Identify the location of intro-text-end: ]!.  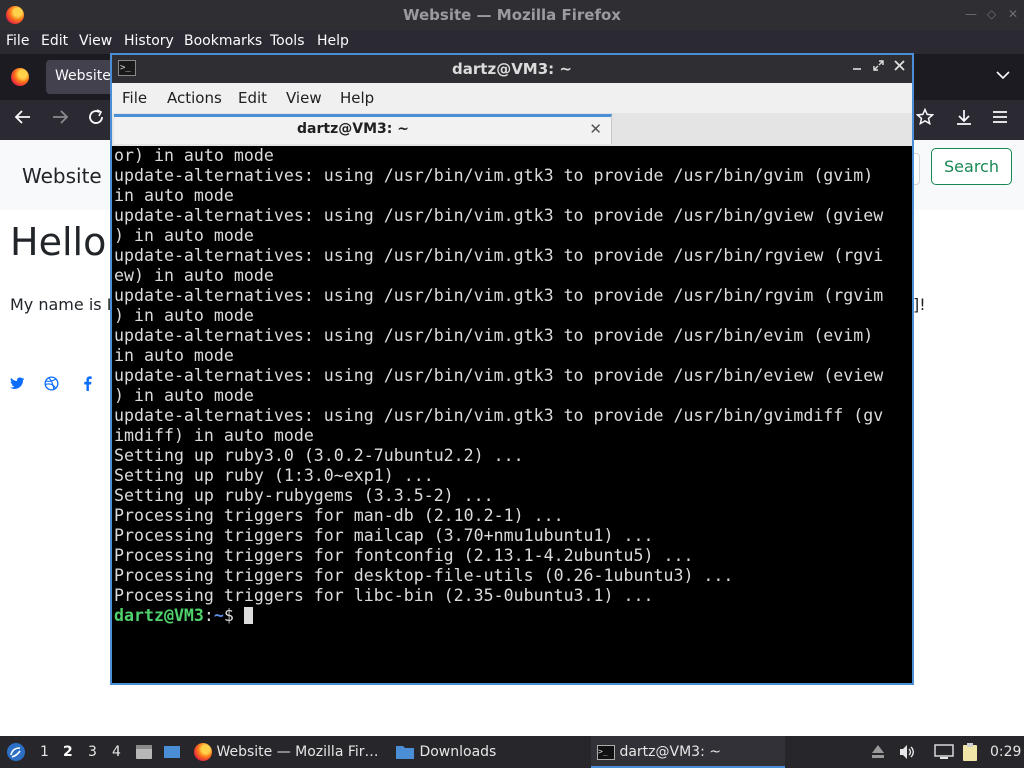
(919, 304).